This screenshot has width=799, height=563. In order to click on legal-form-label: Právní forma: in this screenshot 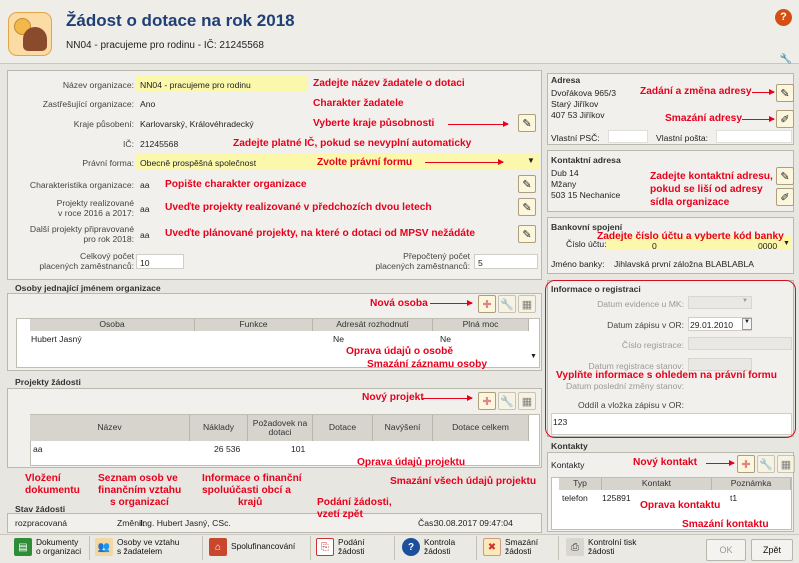, I will do `click(108, 163)`.